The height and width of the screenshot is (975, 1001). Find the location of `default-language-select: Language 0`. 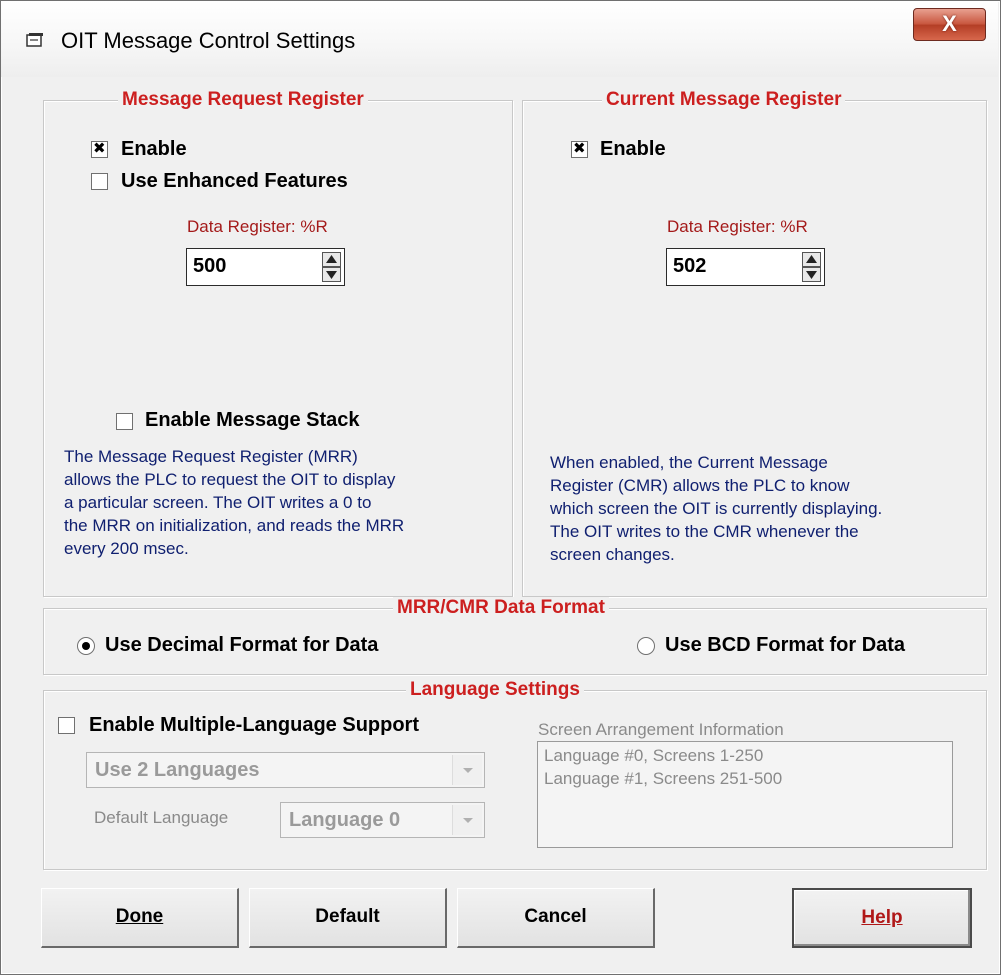

default-language-select: Language 0 is located at coordinates (382, 820).